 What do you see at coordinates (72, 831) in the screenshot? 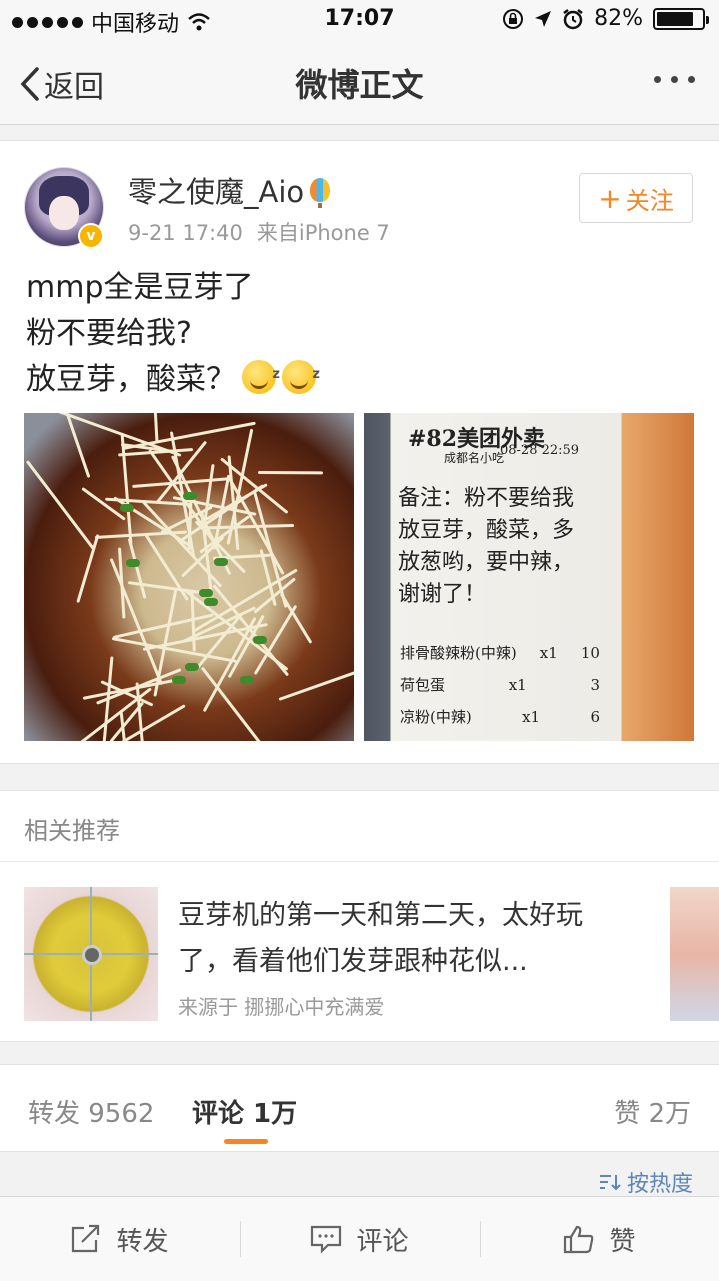
I see `related-header: 相关推荐` at bounding box center [72, 831].